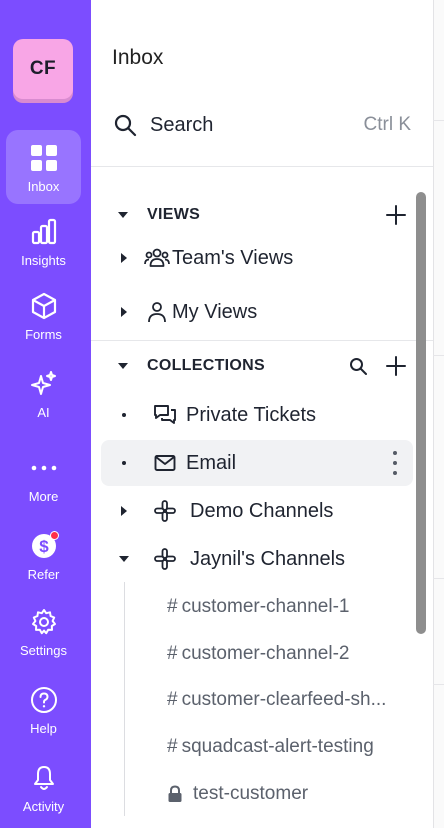  Describe the element at coordinates (165, 463) in the screenshot. I see `mail-icon` at that location.